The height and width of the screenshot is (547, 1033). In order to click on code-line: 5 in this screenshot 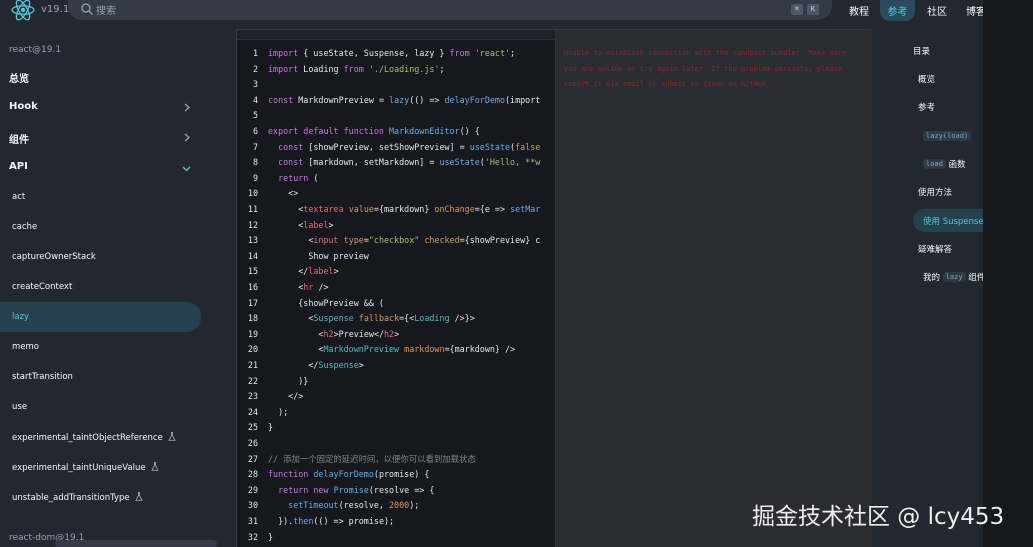, I will do `click(396, 116)`.